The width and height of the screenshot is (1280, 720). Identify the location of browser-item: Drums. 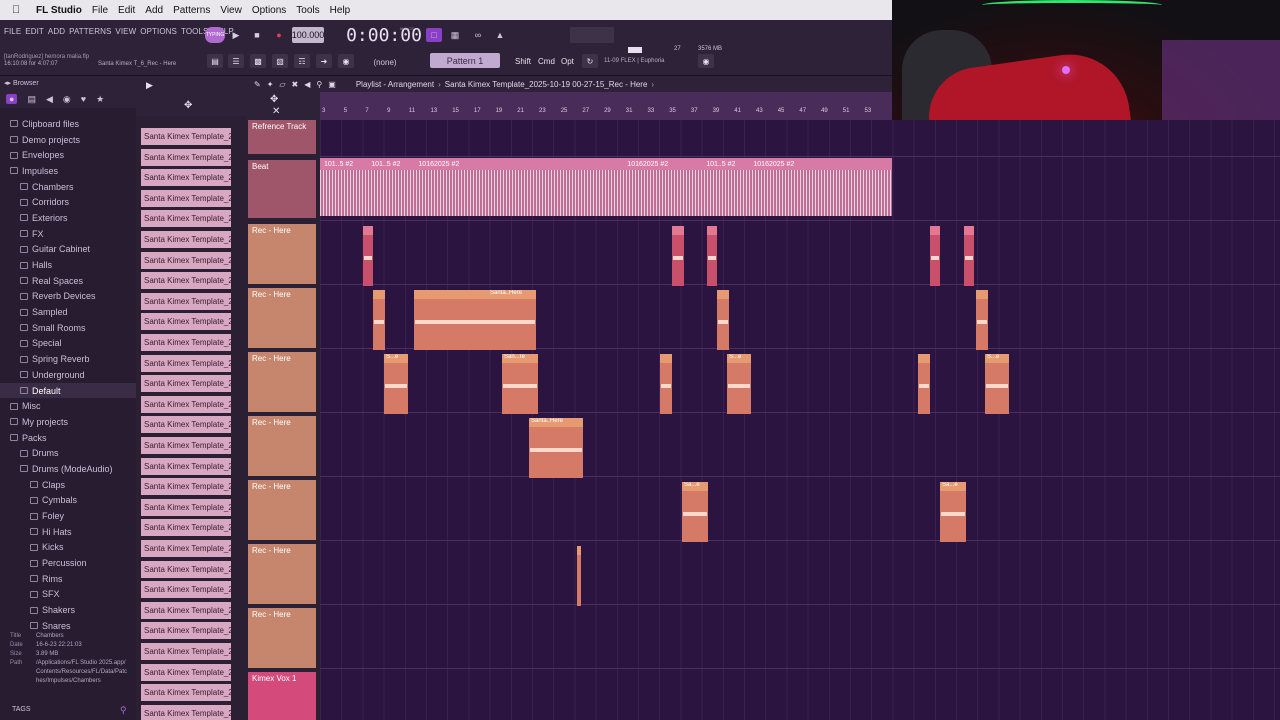
(68, 453).